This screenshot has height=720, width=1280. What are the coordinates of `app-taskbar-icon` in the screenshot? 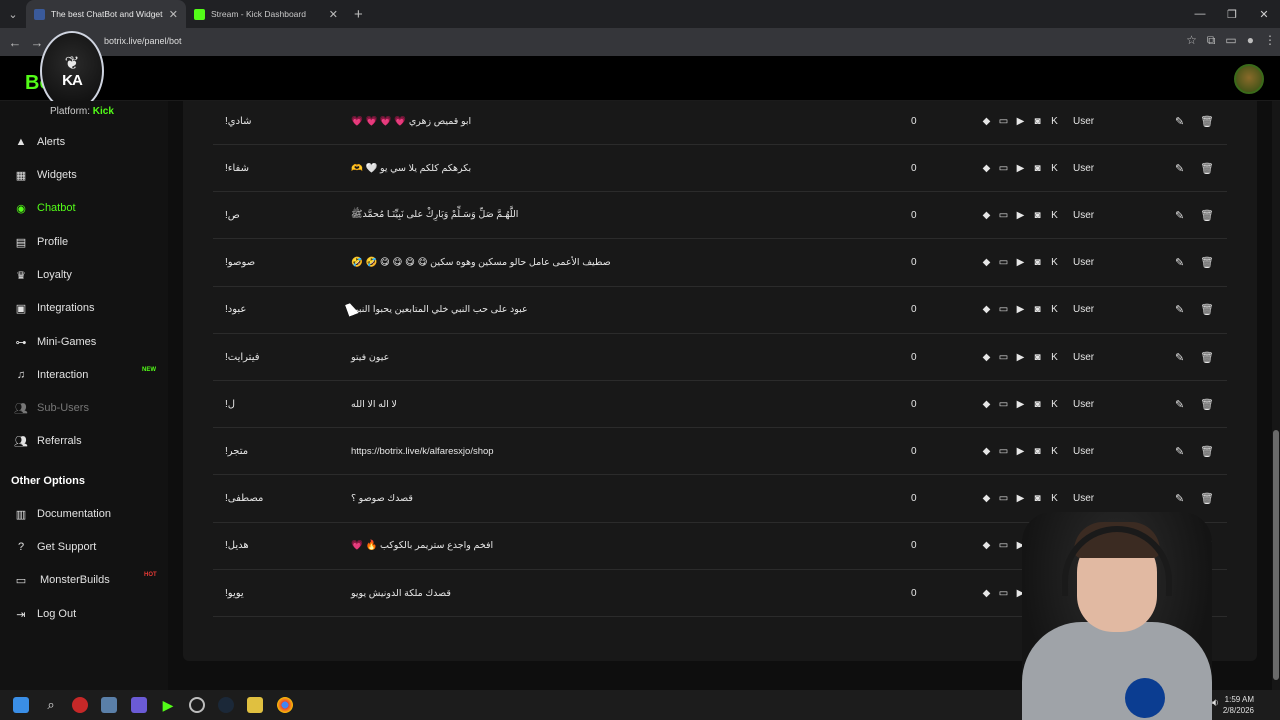 It's located at (80, 705).